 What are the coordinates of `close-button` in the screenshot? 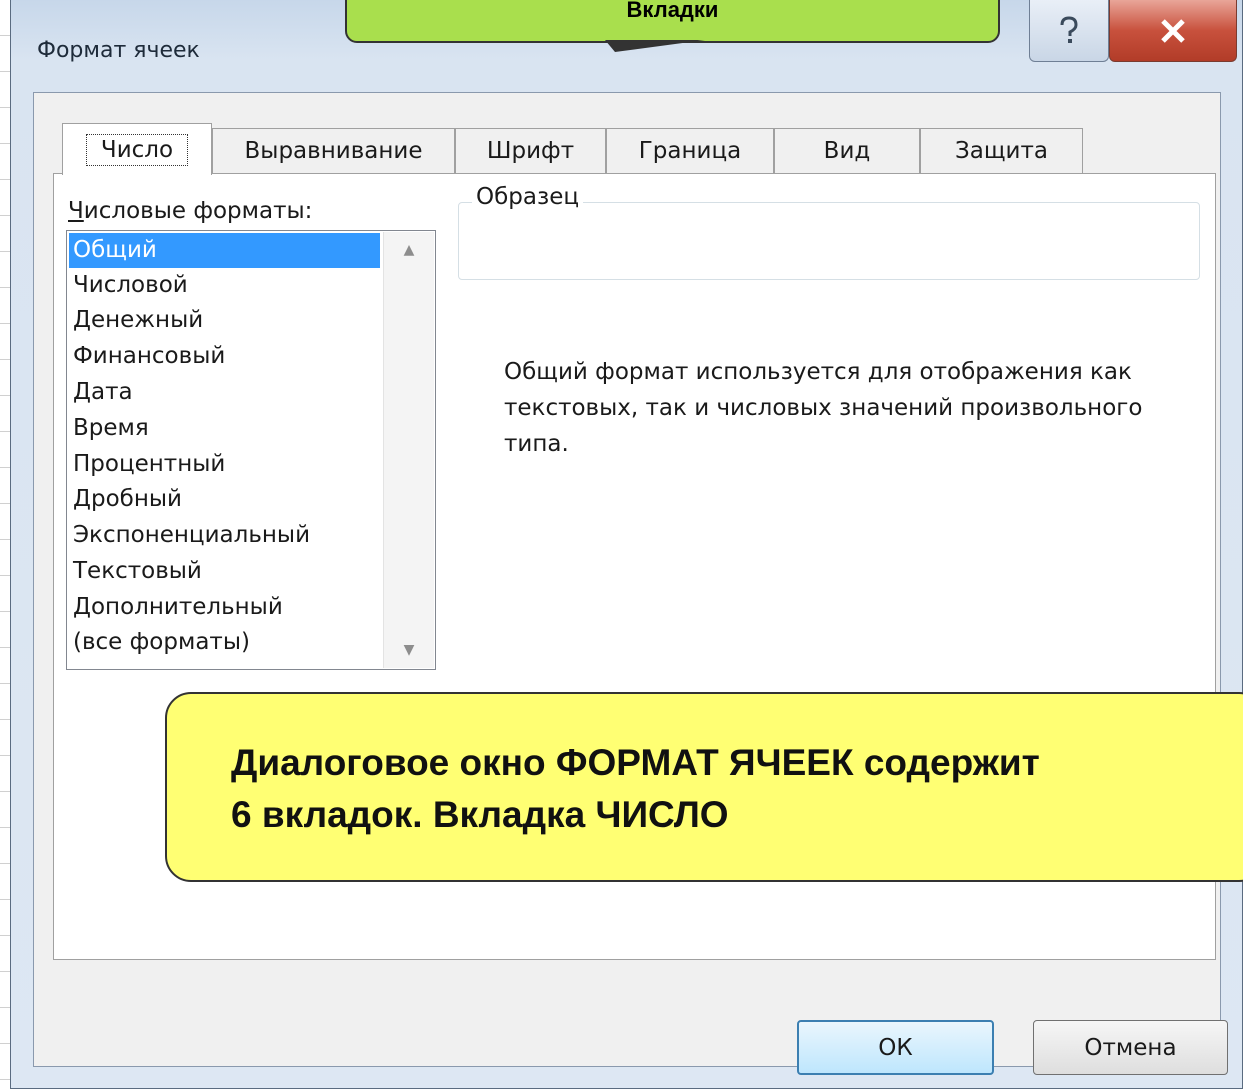 It's located at (1173, 31).